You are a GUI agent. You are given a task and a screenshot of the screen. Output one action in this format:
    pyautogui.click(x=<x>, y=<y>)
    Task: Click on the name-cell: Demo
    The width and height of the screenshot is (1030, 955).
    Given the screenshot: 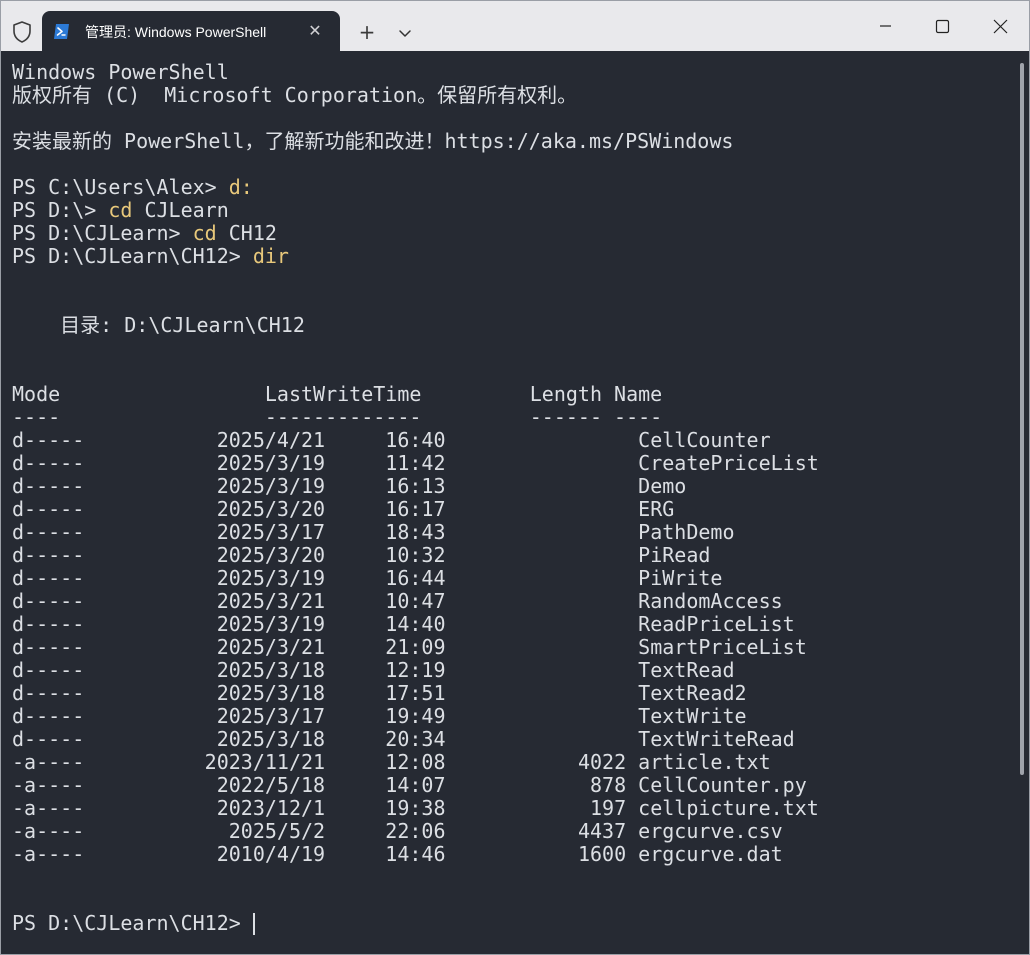 What is the action you would take?
    pyautogui.click(x=656, y=486)
    